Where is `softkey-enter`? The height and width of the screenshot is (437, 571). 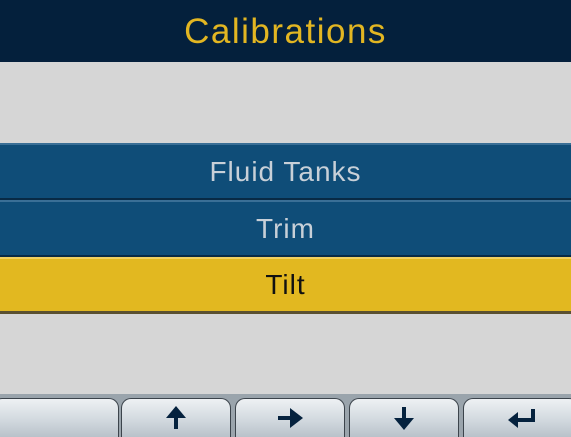
softkey-enter is located at coordinates (517, 417).